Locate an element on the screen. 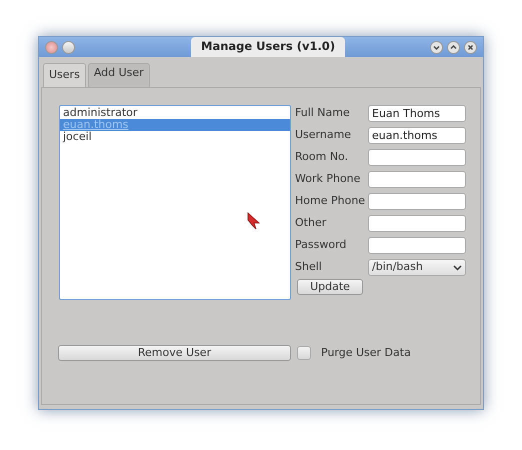  shell-dropdown: /bin/bash is located at coordinates (417, 267).